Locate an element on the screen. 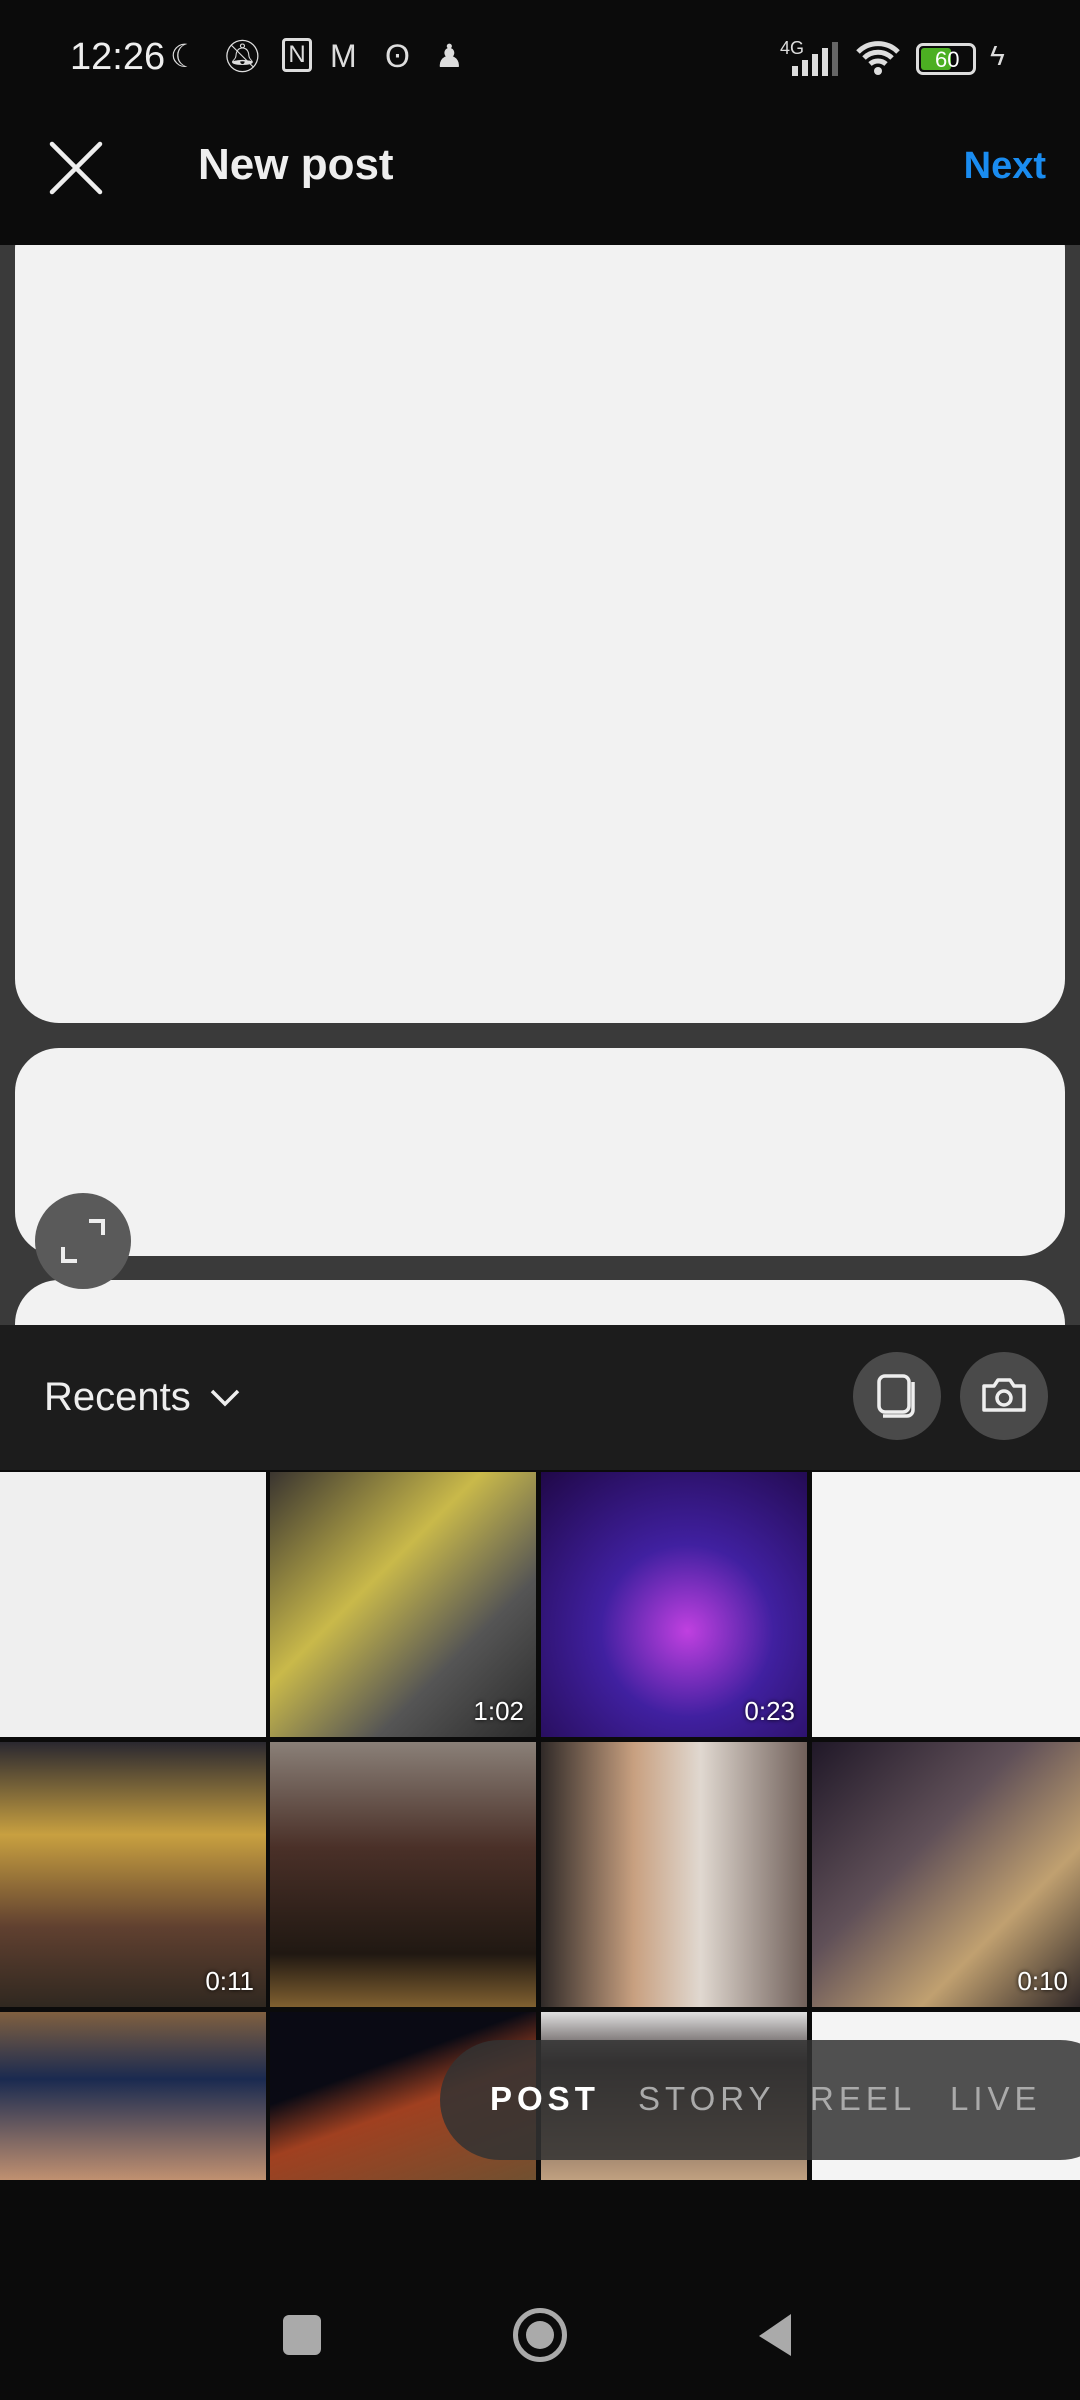 The image size is (1080, 2400). video-duration: 0:23 is located at coordinates (769, 1711).